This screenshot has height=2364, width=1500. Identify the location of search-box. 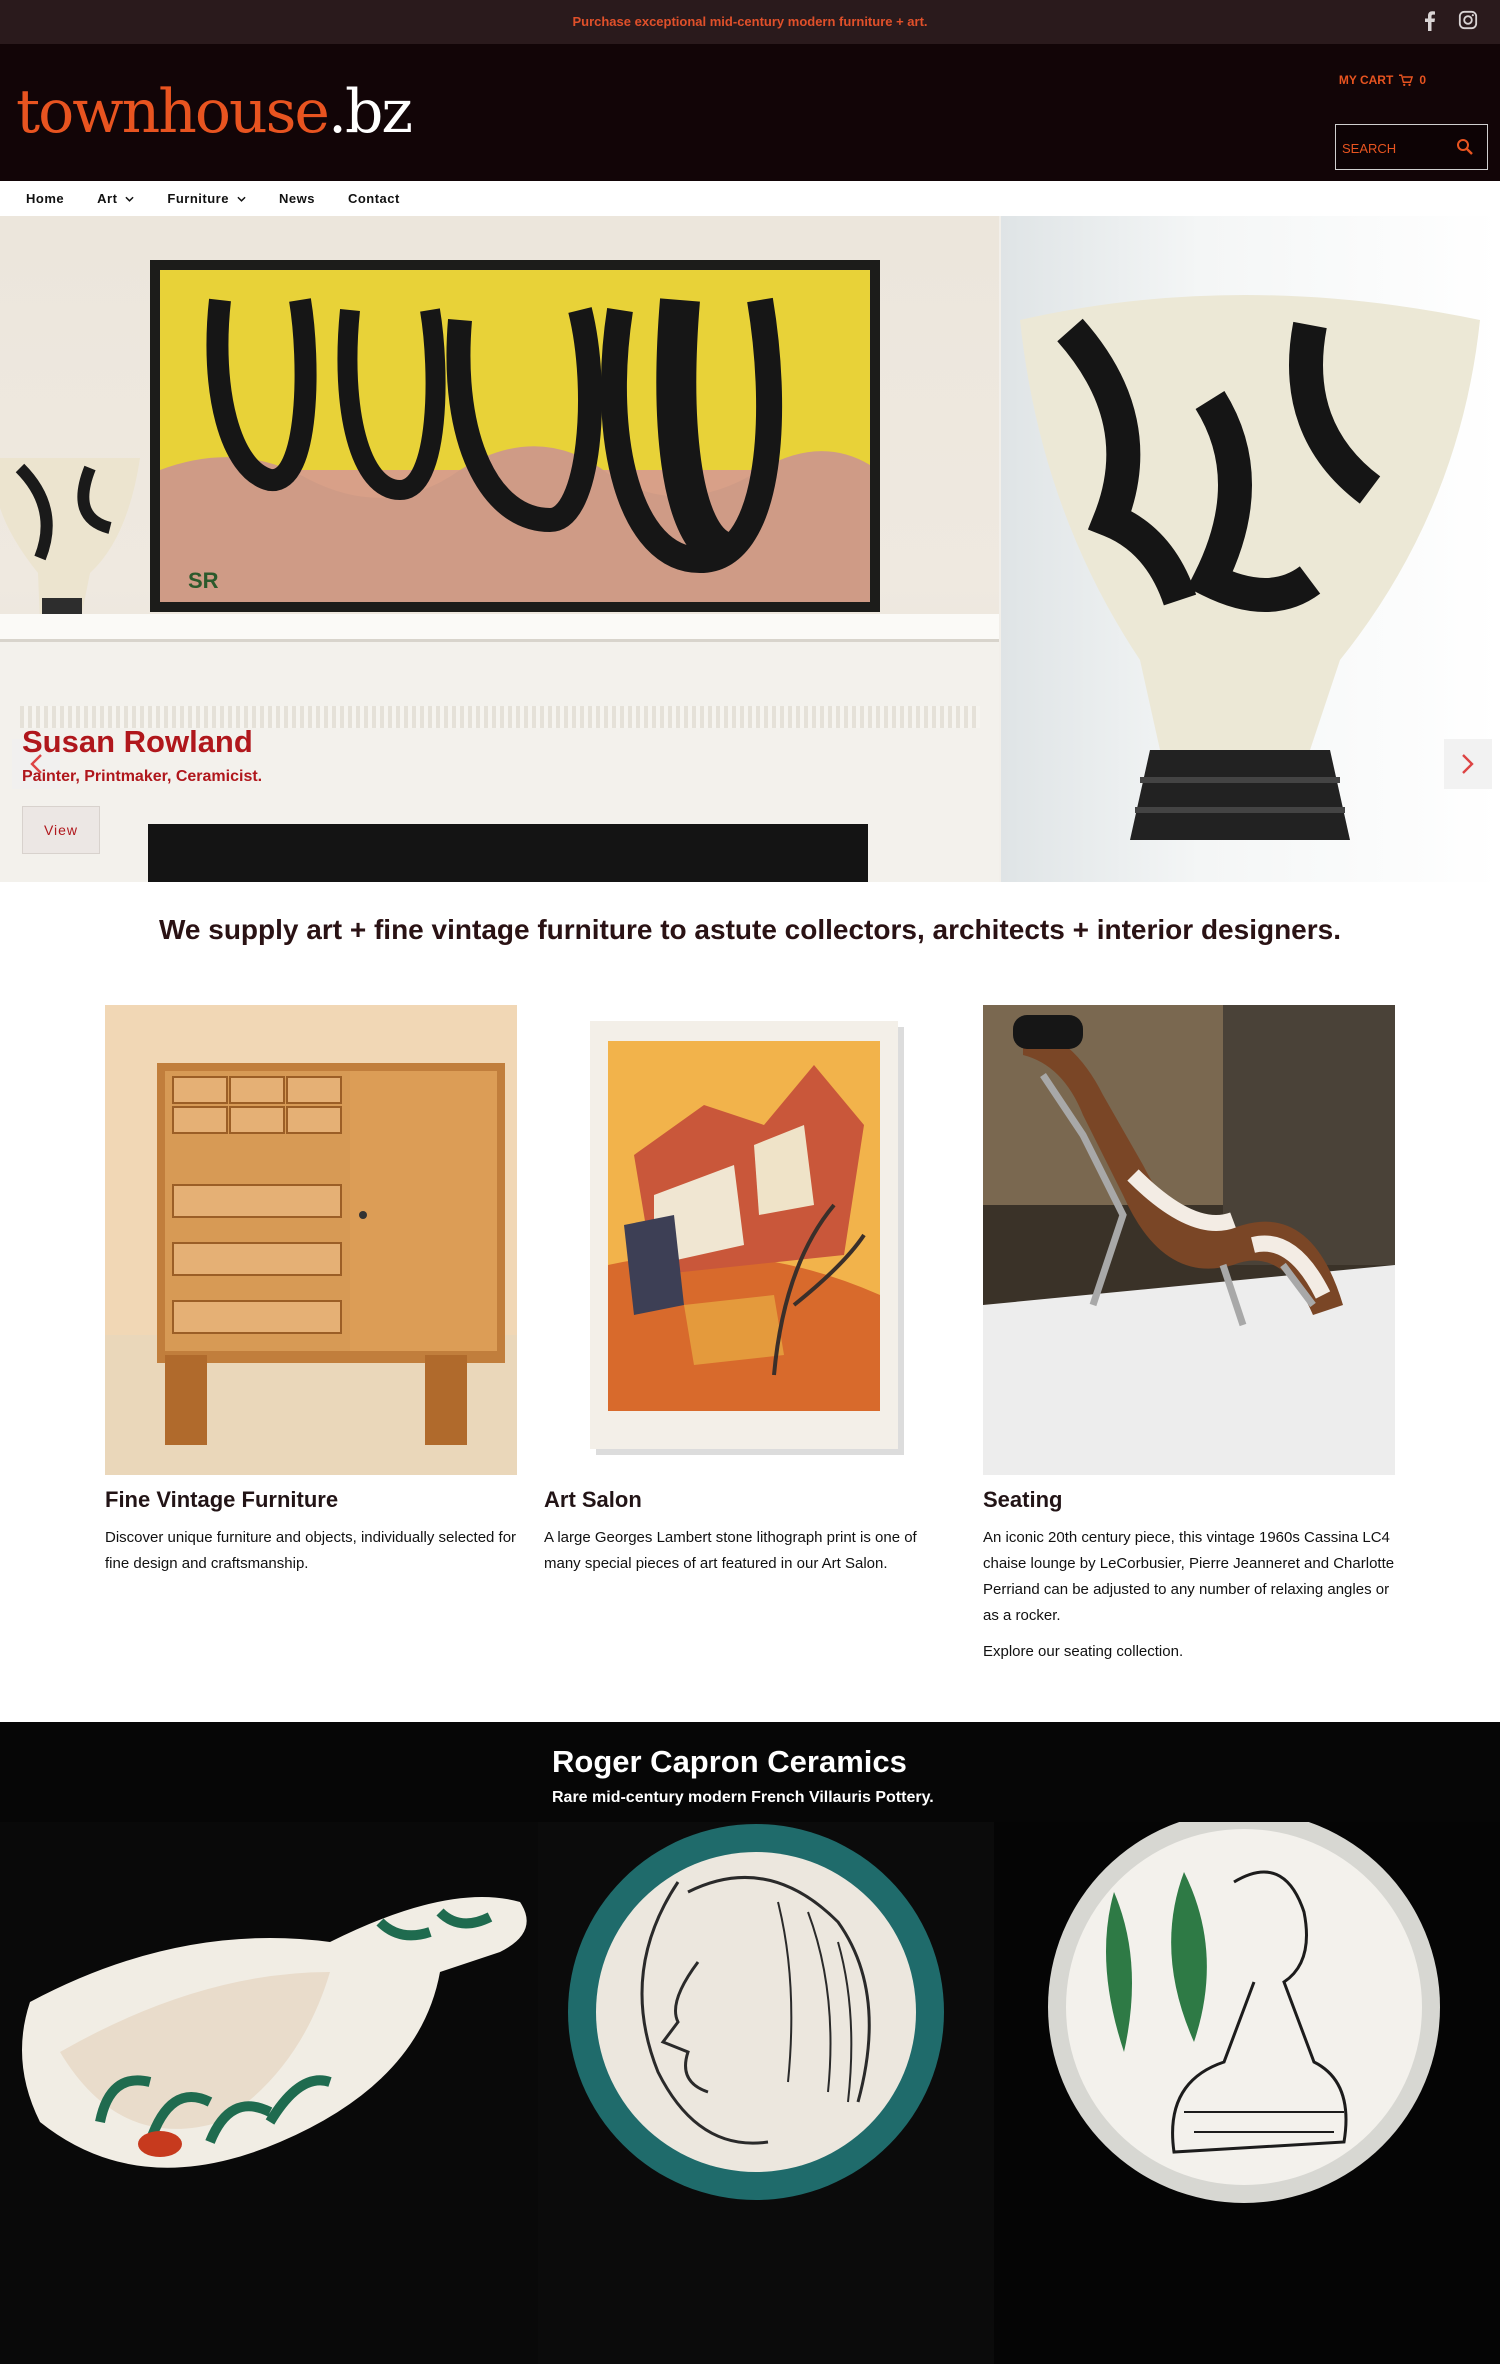
(1411, 147).